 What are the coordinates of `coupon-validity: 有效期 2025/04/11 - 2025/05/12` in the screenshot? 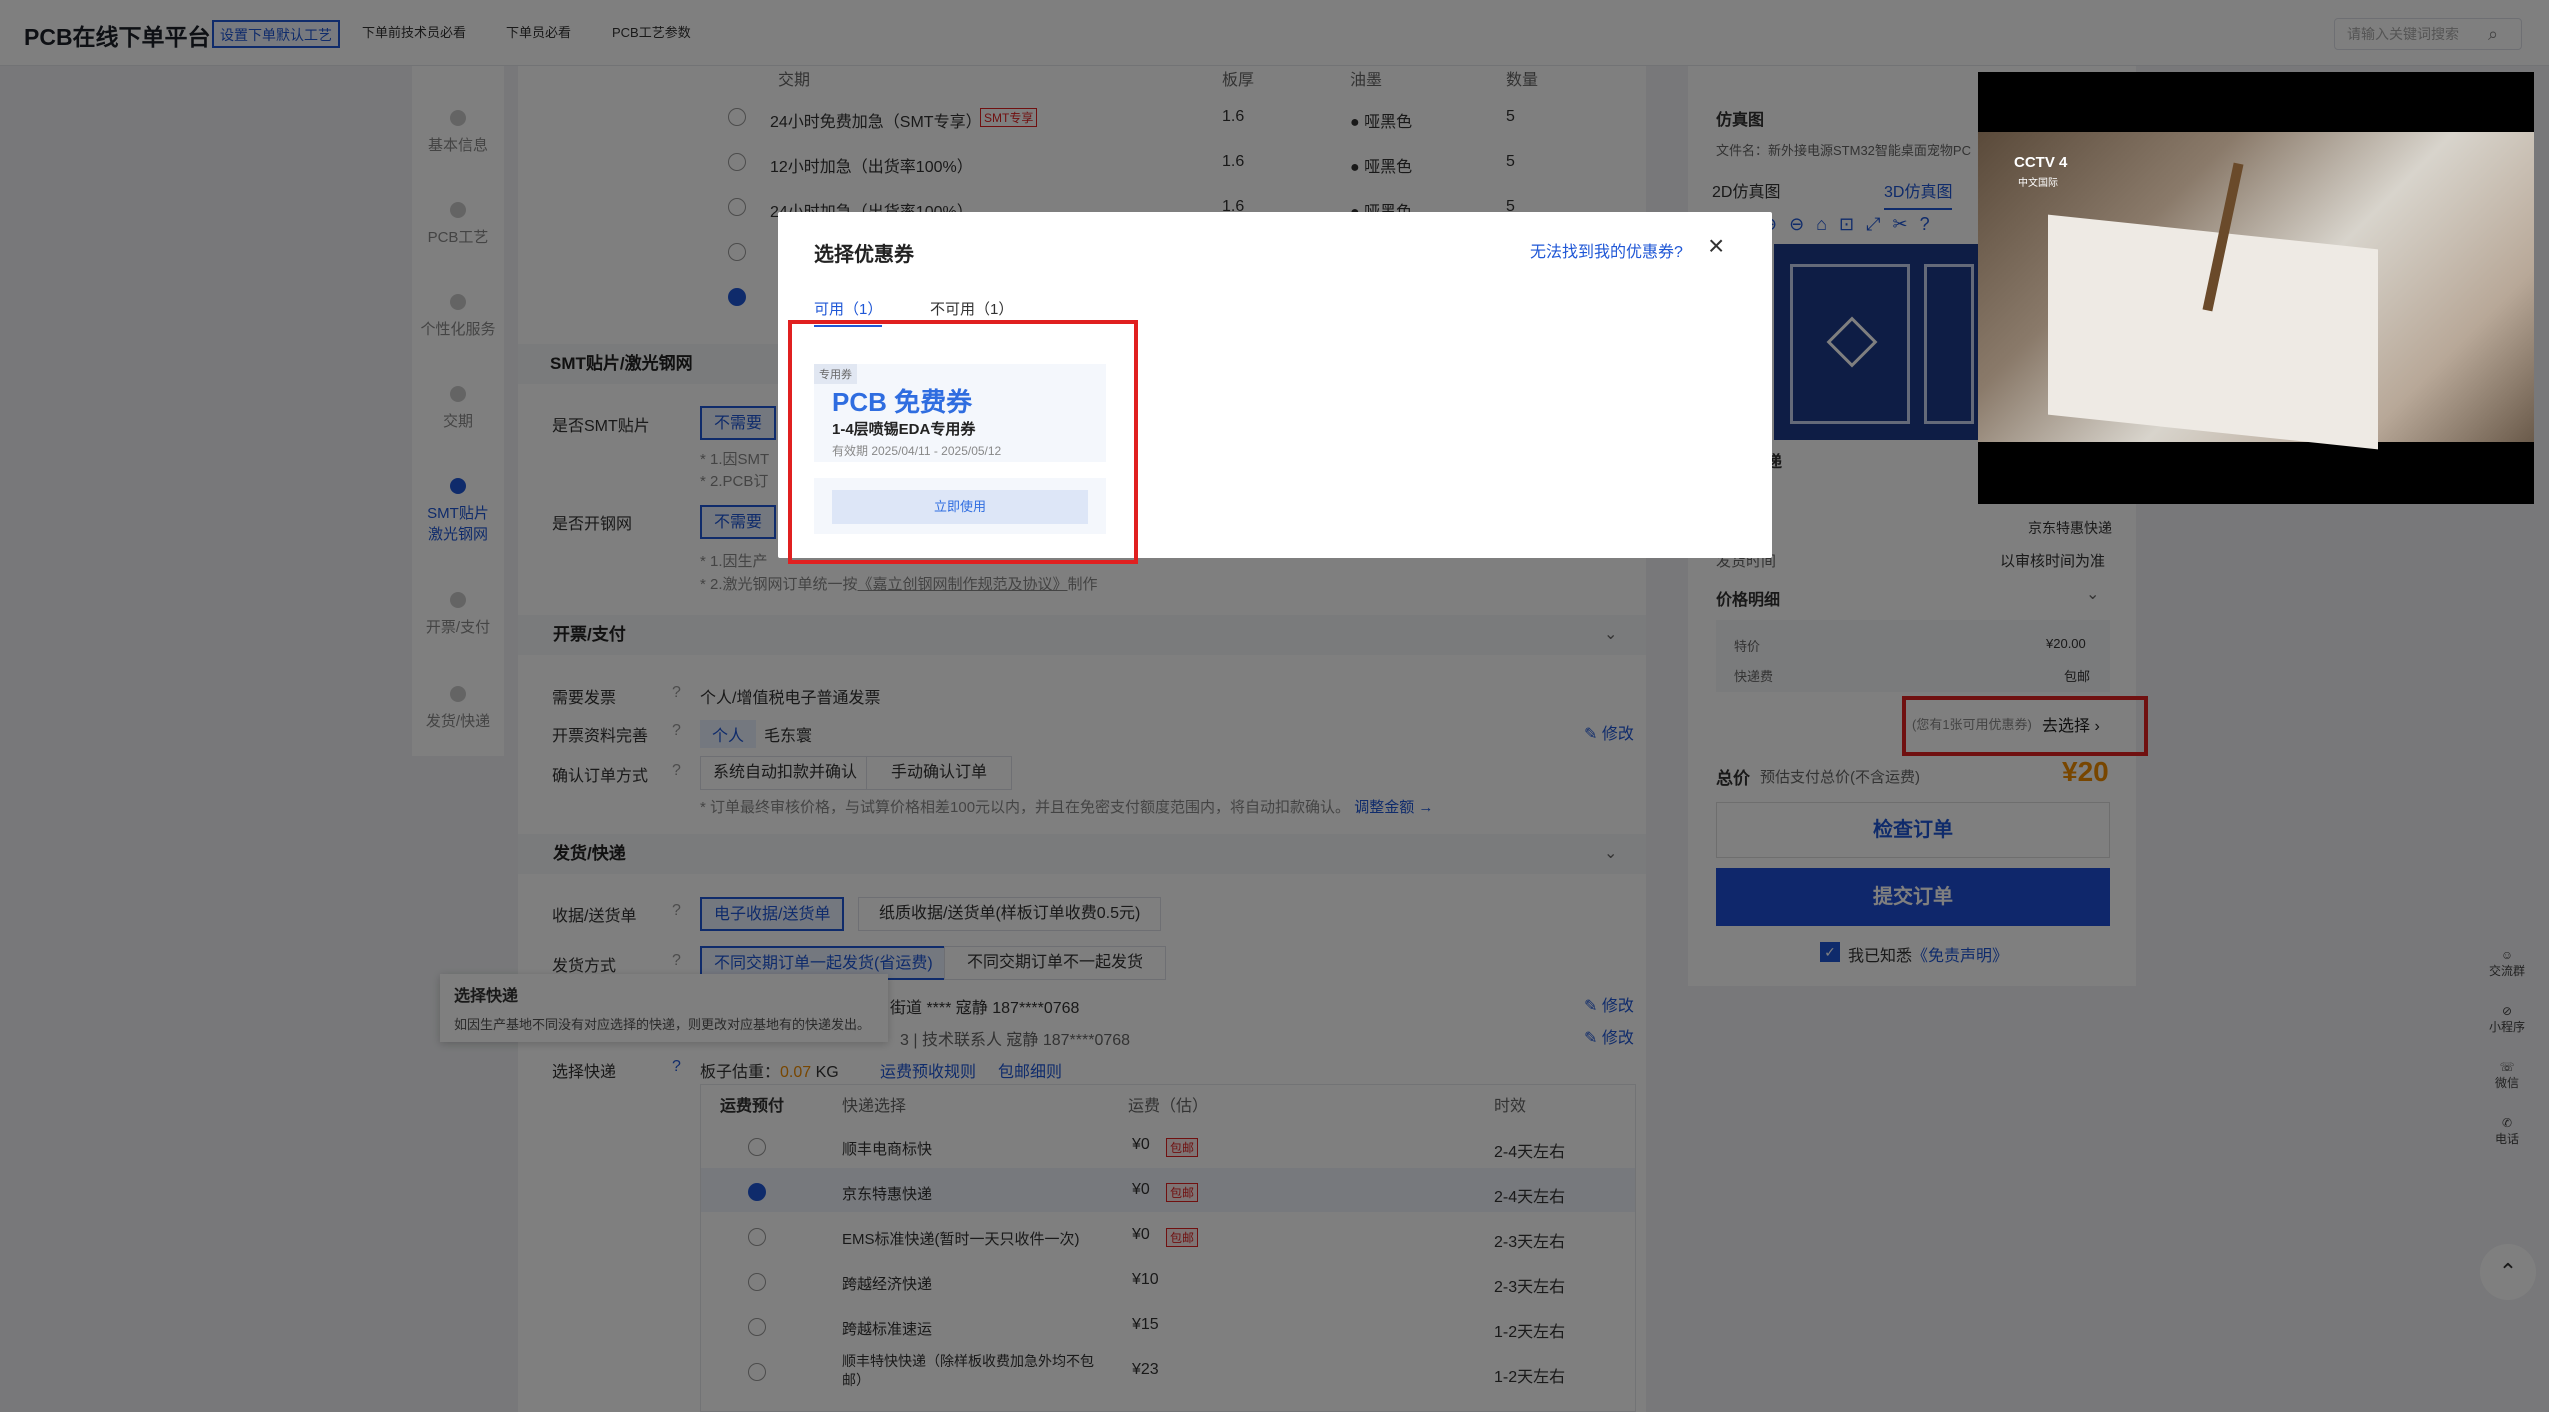 It's located at (917, 451).